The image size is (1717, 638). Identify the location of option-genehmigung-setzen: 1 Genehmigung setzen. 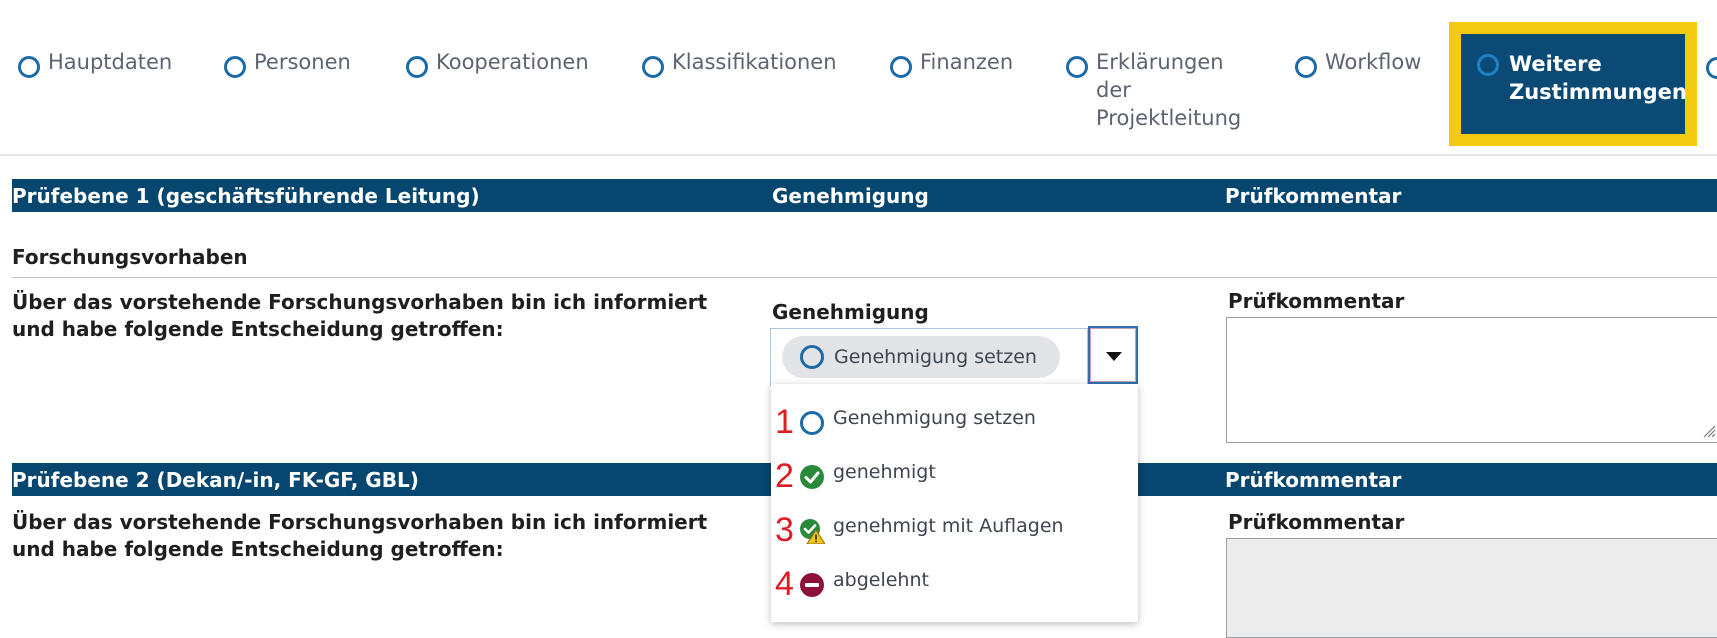
(954, 422).